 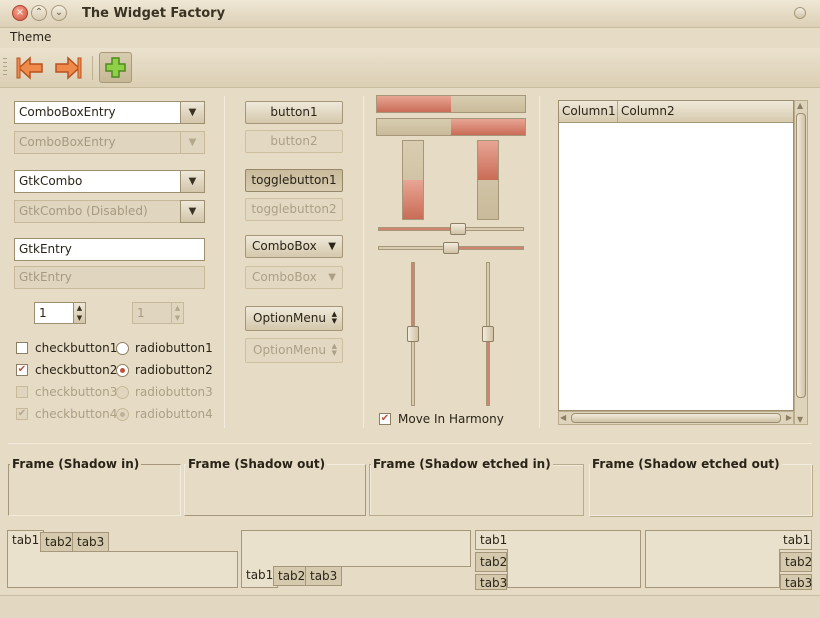 I want to click on spin-disabled-input: 1, so click(x=152, y=313).